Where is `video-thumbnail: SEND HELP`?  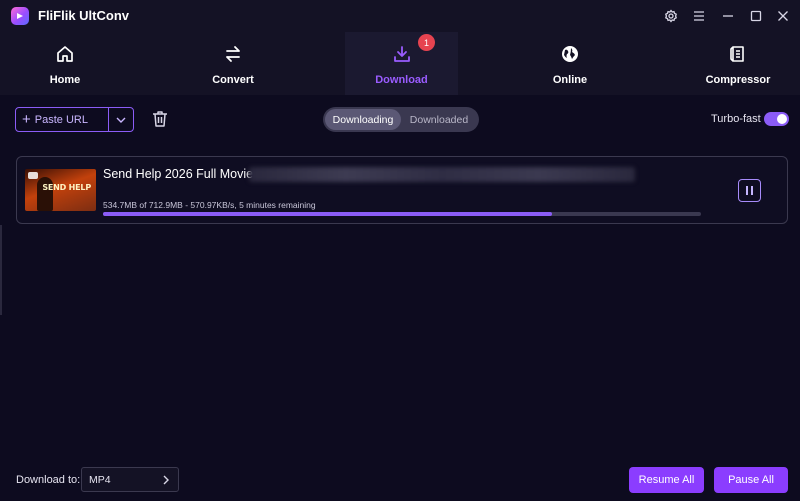 video-thumbnail: SEND HELP is located at coordinates (60, 190).